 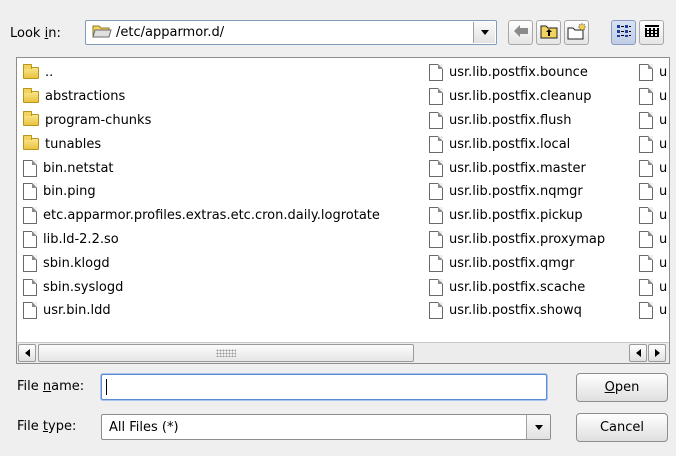 I want to click on back-button, so click(x=520, y=32).